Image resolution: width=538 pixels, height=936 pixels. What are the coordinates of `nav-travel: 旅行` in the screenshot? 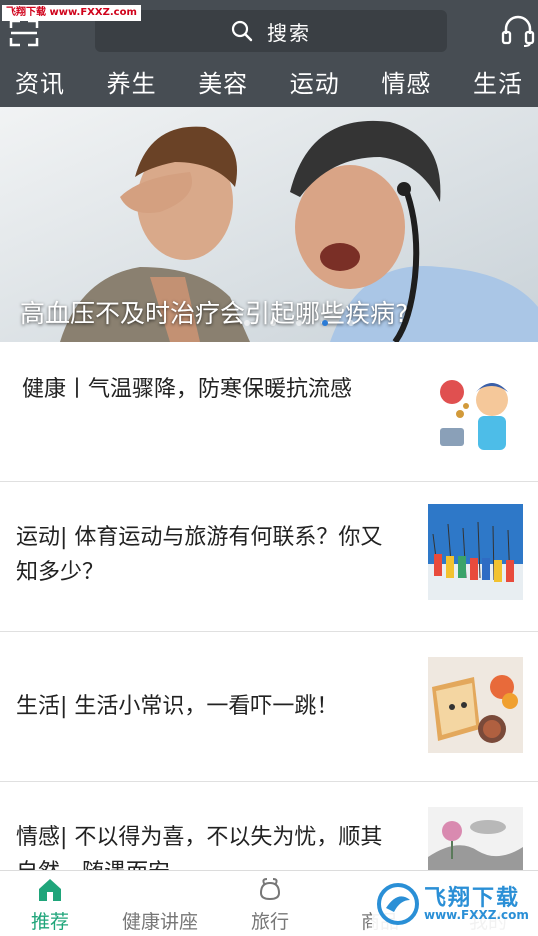 It's located at (270, 903).